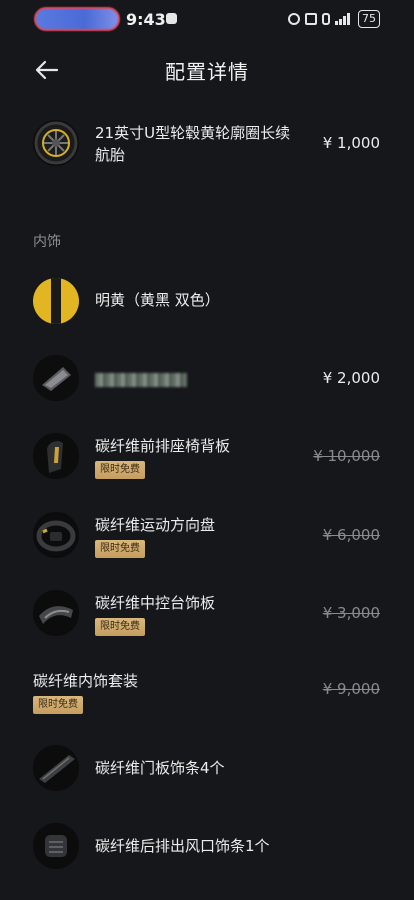  What do you see at coordinates (351, 378) in the screenshot?
I see `blurred-item-price: ¥ 2,000` at bounding box center [351, 378].